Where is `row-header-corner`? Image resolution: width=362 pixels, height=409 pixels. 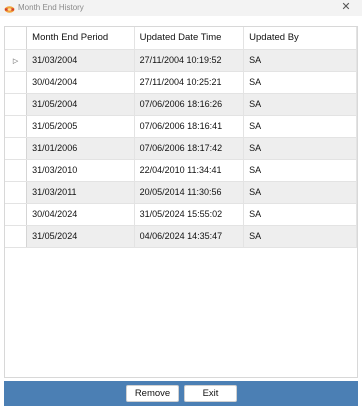
row-header-corner is located at coordinates (16, 38).